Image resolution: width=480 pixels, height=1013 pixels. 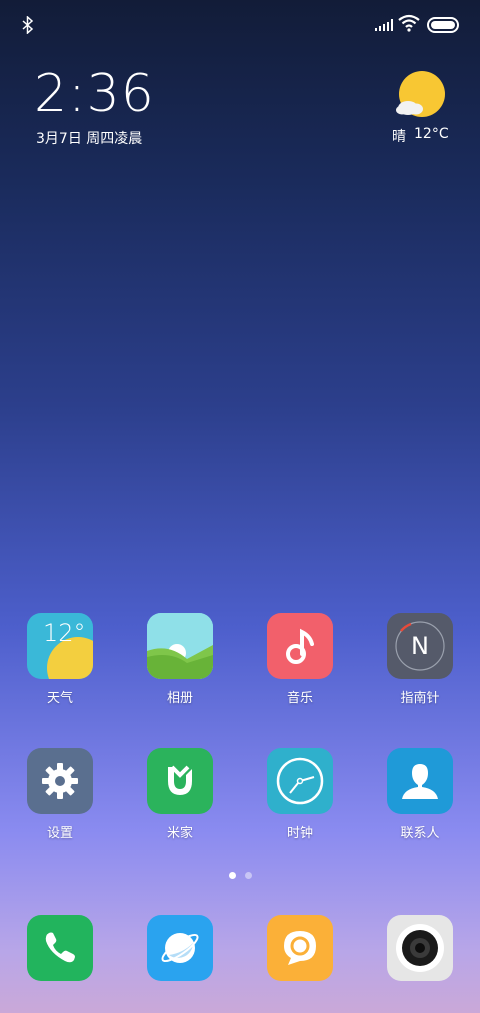 What do you see at coordinates (420, 781) in the screenshot?
I see `contacts-icon` at bounding box center [420, 781].